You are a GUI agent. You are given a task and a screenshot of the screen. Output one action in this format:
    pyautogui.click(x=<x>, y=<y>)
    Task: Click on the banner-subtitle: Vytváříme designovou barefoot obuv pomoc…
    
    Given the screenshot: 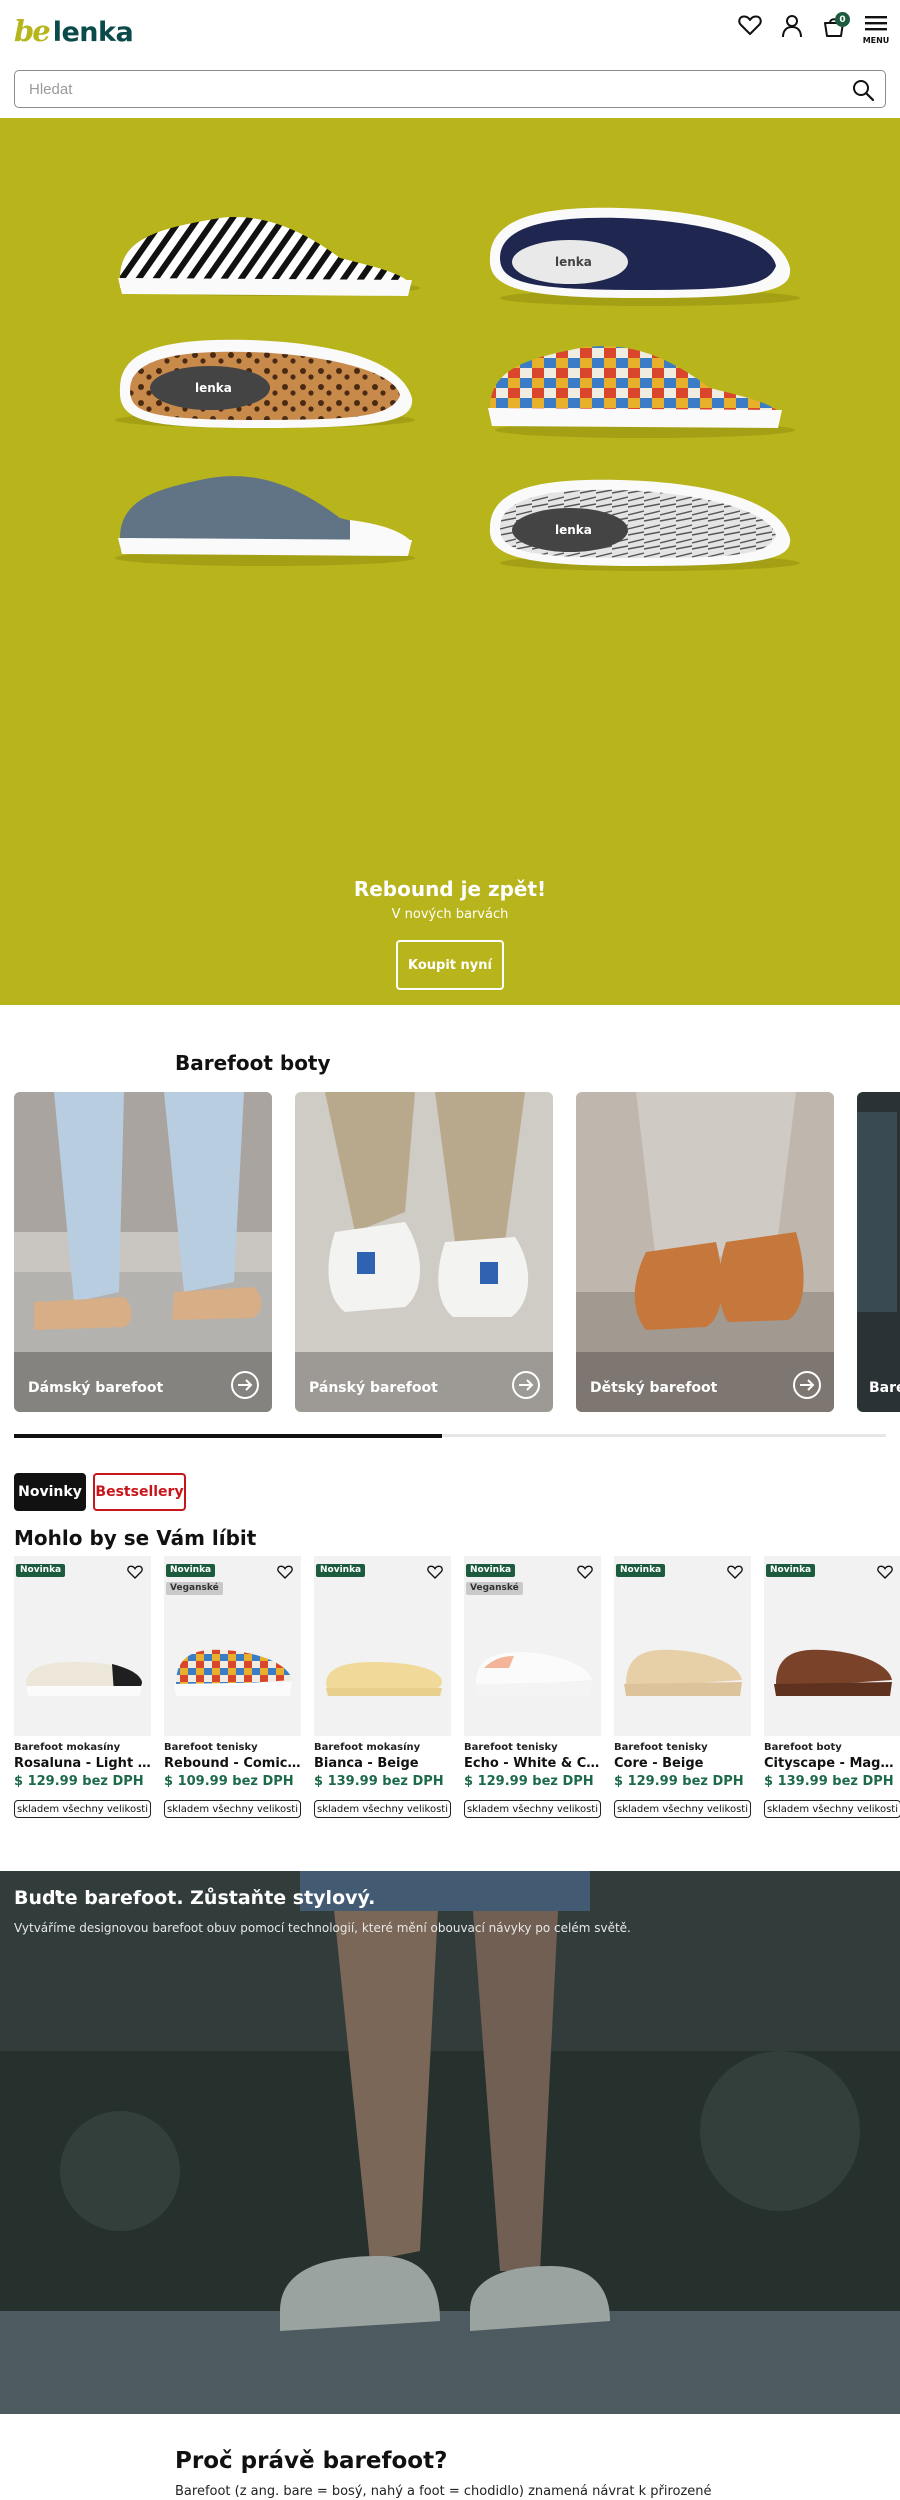 What is the action you would take?
    pyautogui.click(x=322, y=1928)
    